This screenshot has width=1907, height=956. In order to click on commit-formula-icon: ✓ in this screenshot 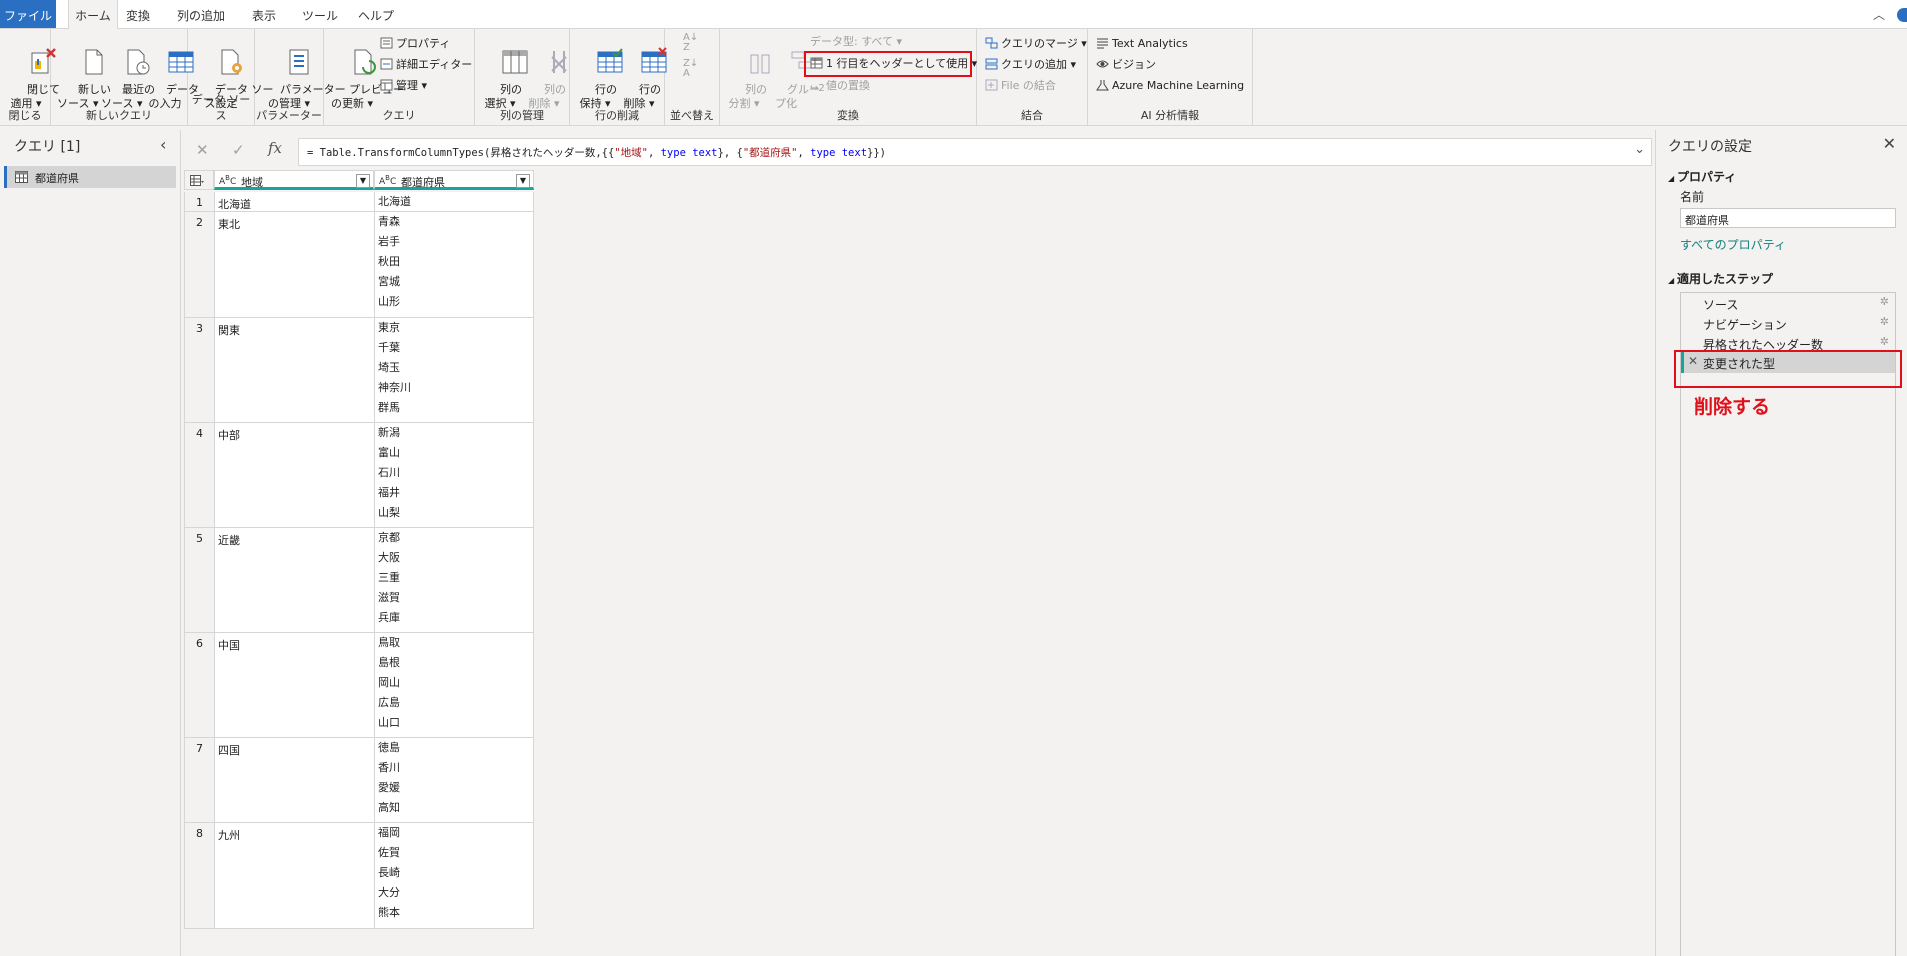, I will do `click(238, 150)`.